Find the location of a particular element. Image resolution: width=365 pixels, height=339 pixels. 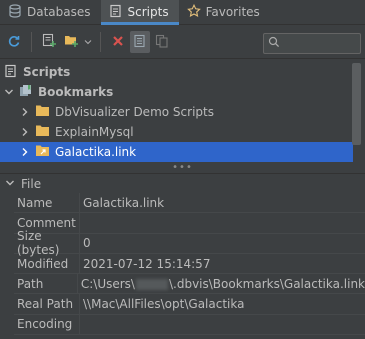

tab-databases: Databases is located at coordinates (50, 12).